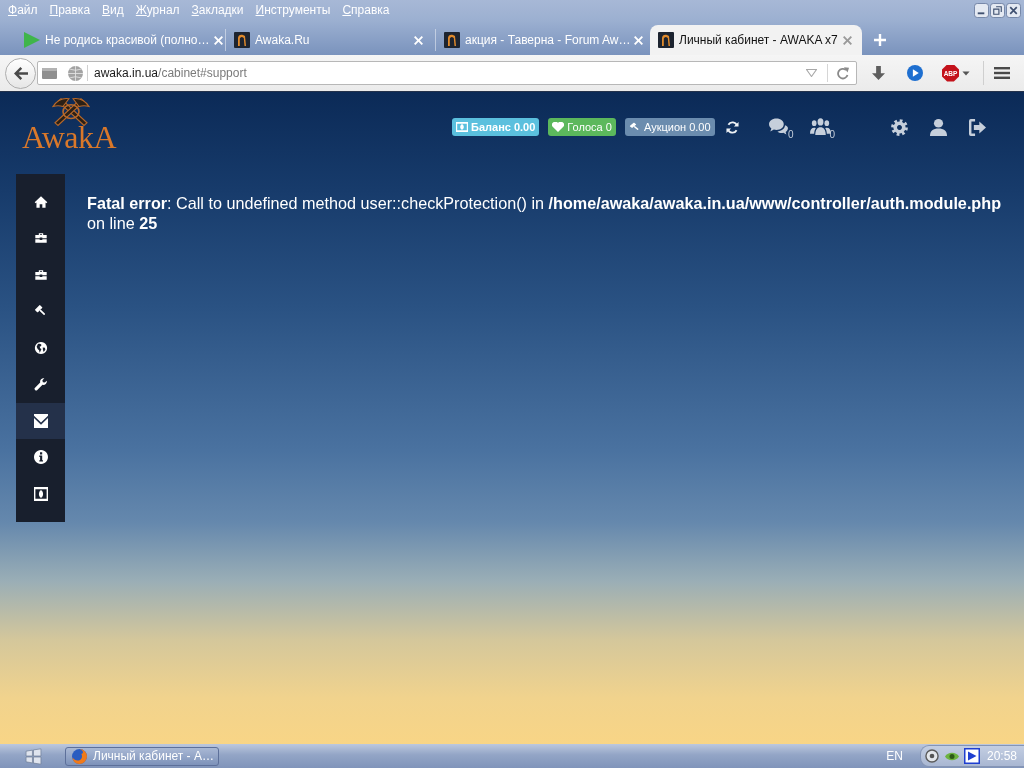 Image resolution: width=1024 pixels, height=768 pixels. What do you see at coordinates (217, 10) in the screenshot?
I see `menu-item: Закладки` at bounding box center [217, 10].